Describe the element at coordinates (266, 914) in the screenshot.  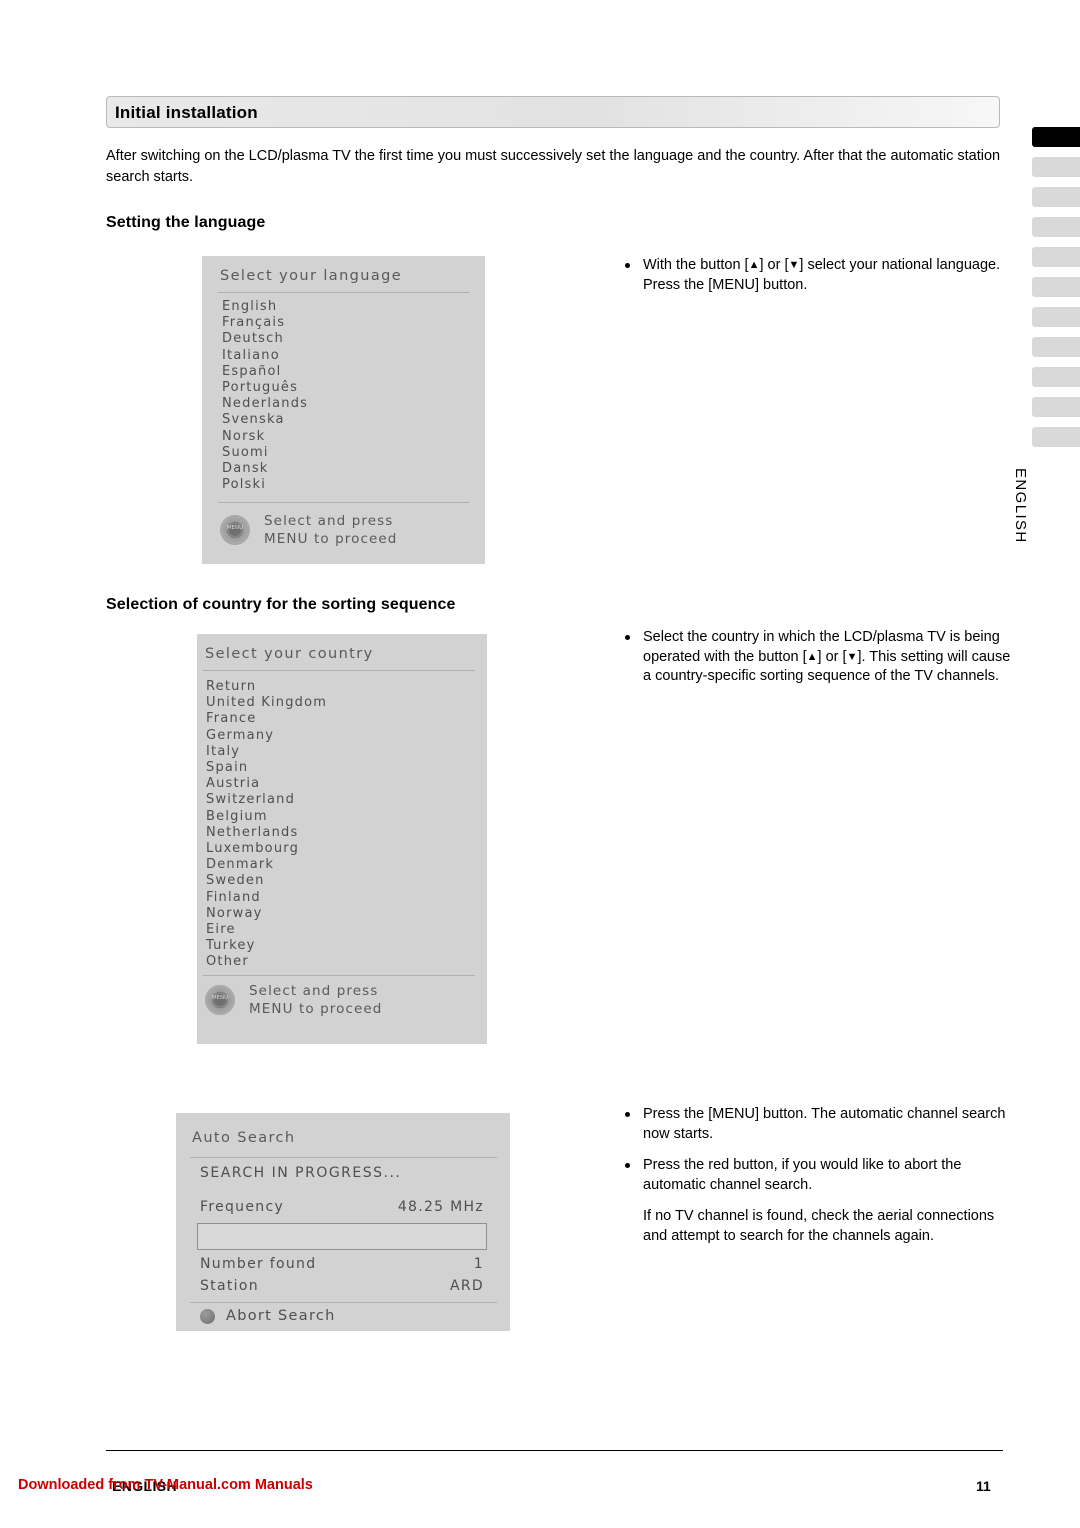
I see `list-item: Norway` at that location.